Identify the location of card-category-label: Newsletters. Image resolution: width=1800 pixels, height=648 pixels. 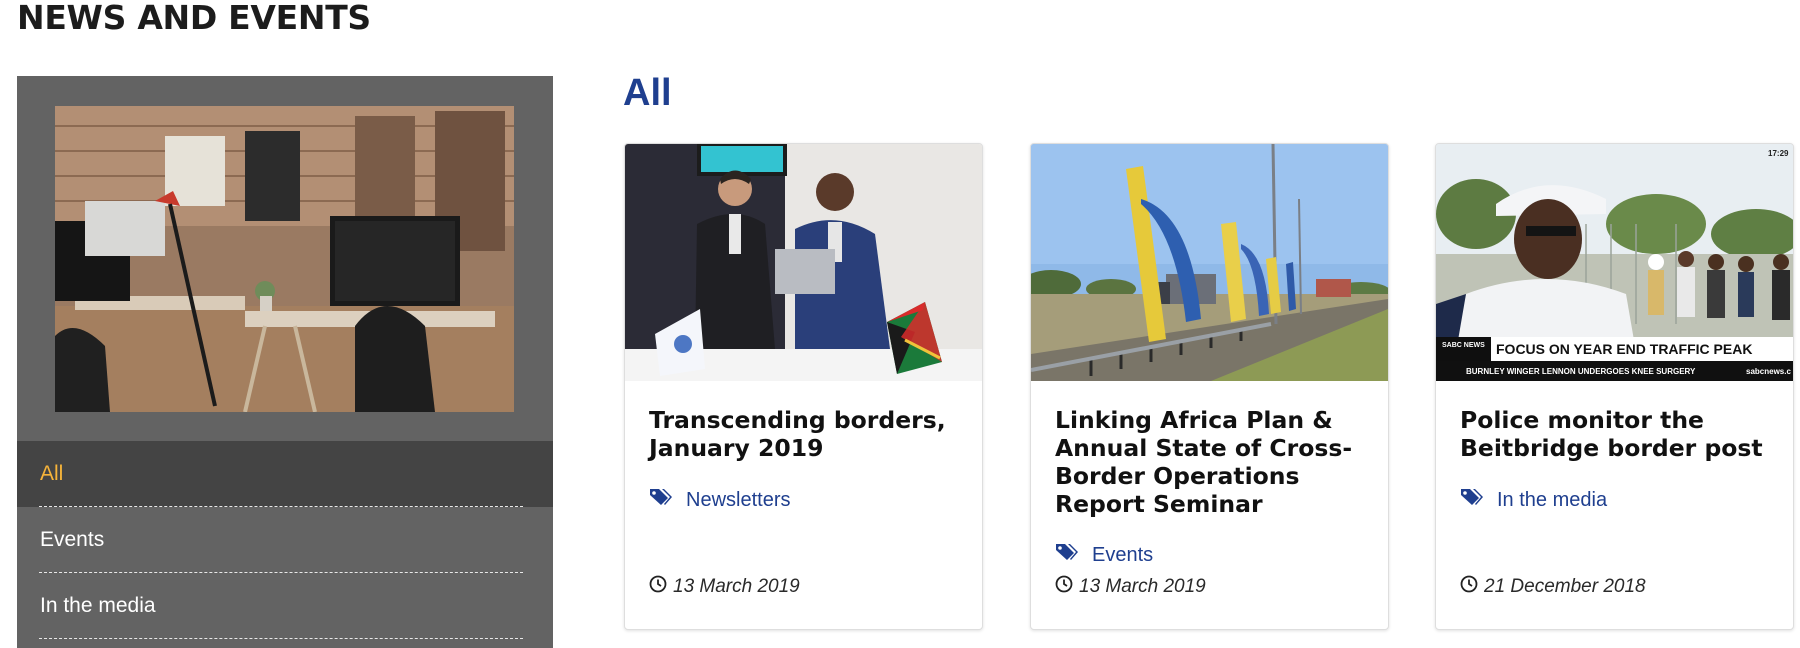
(738, 499).